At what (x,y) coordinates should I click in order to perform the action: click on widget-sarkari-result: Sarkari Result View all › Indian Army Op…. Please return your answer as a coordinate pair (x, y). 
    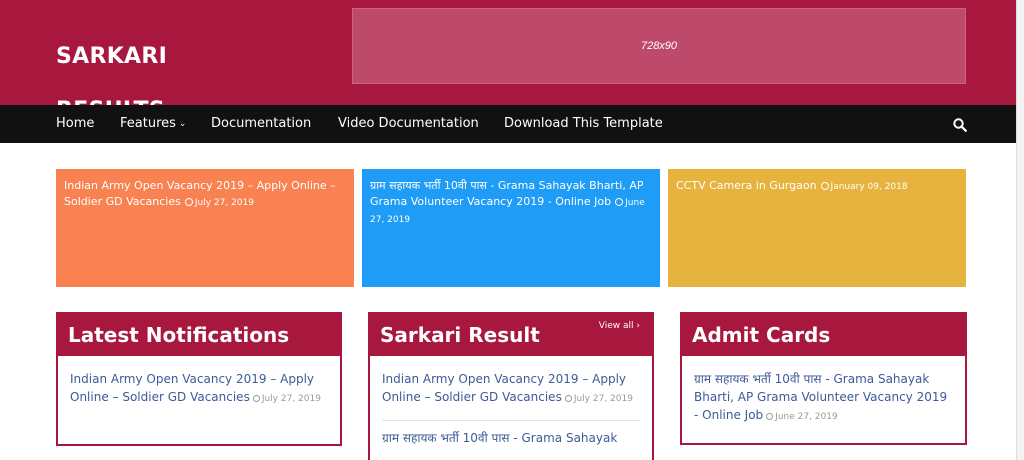
    Looking at the image, I should click on (511, 386).